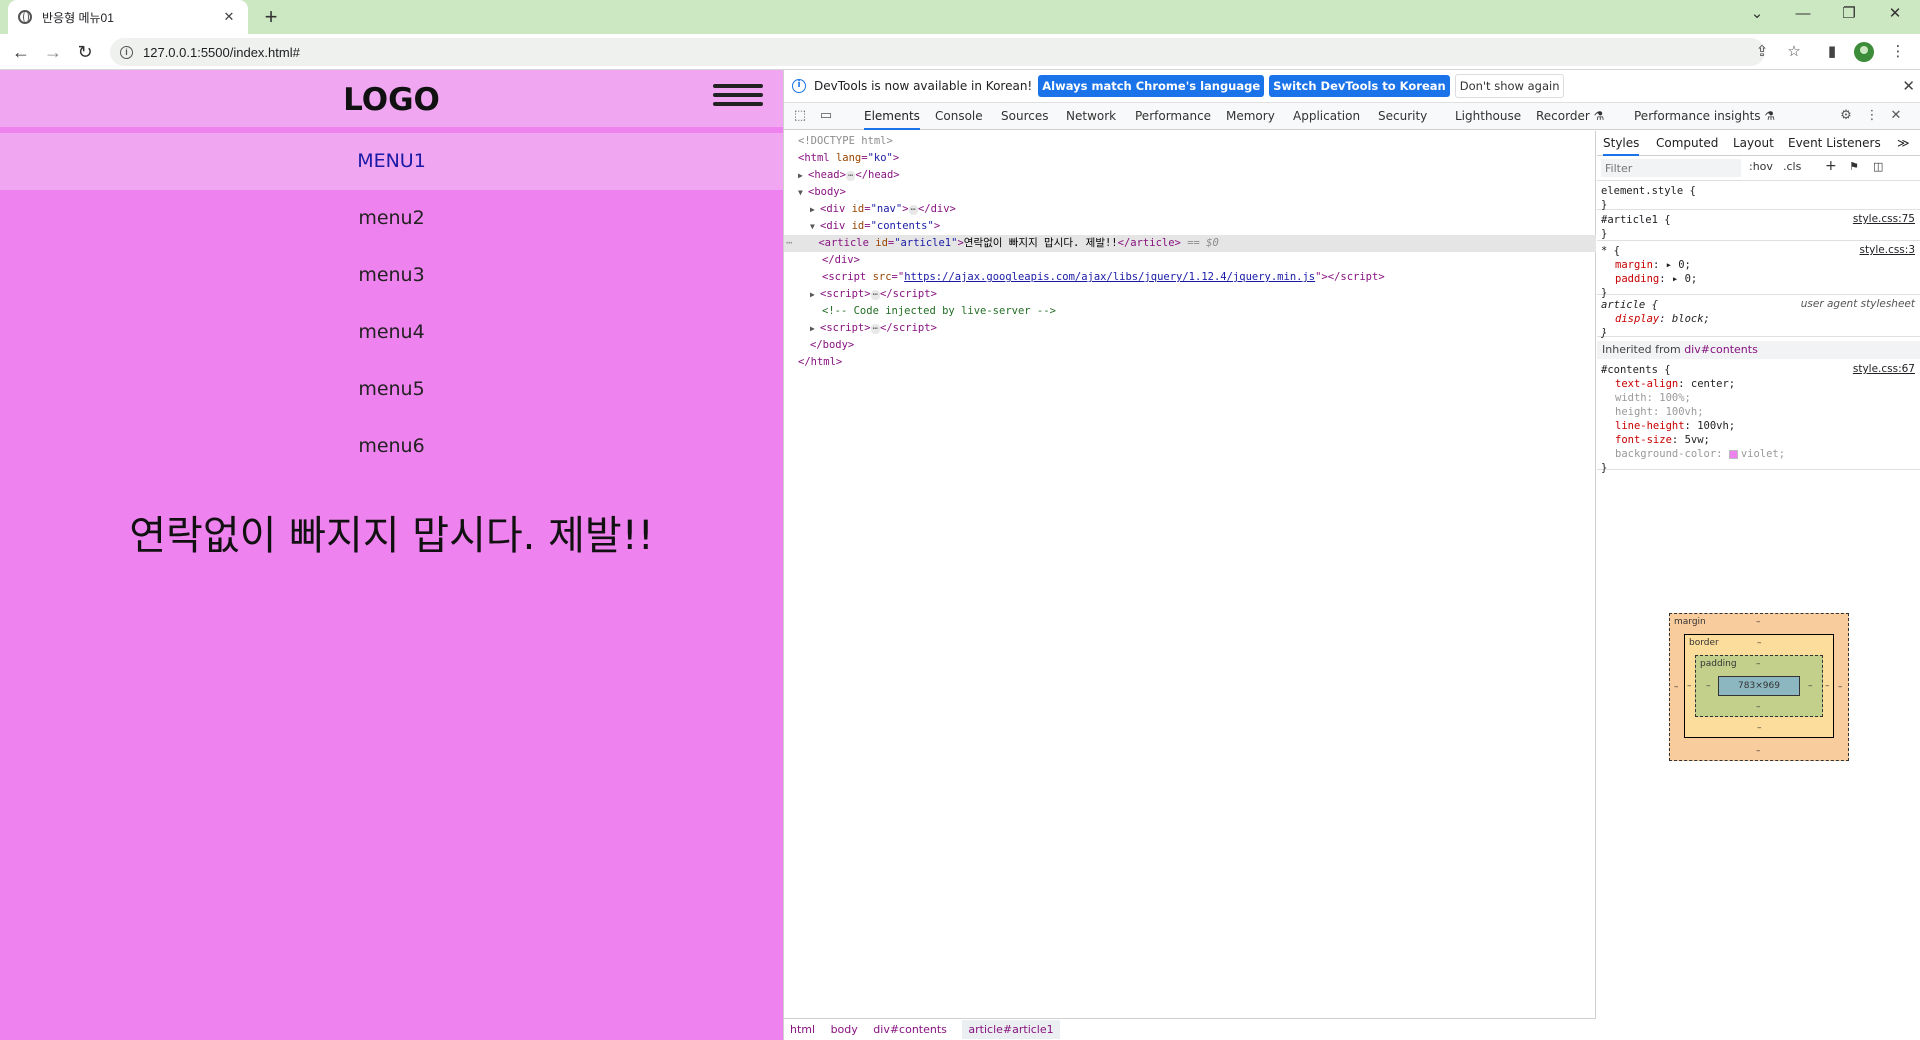 The height and width of the screenshot is (1040, 1920). What do you see at coordinates (1359, 86) in the screenshot?
I see `switch-to-korean-button: Switch DevTools to Korean` at bounding box center [1359, 86].